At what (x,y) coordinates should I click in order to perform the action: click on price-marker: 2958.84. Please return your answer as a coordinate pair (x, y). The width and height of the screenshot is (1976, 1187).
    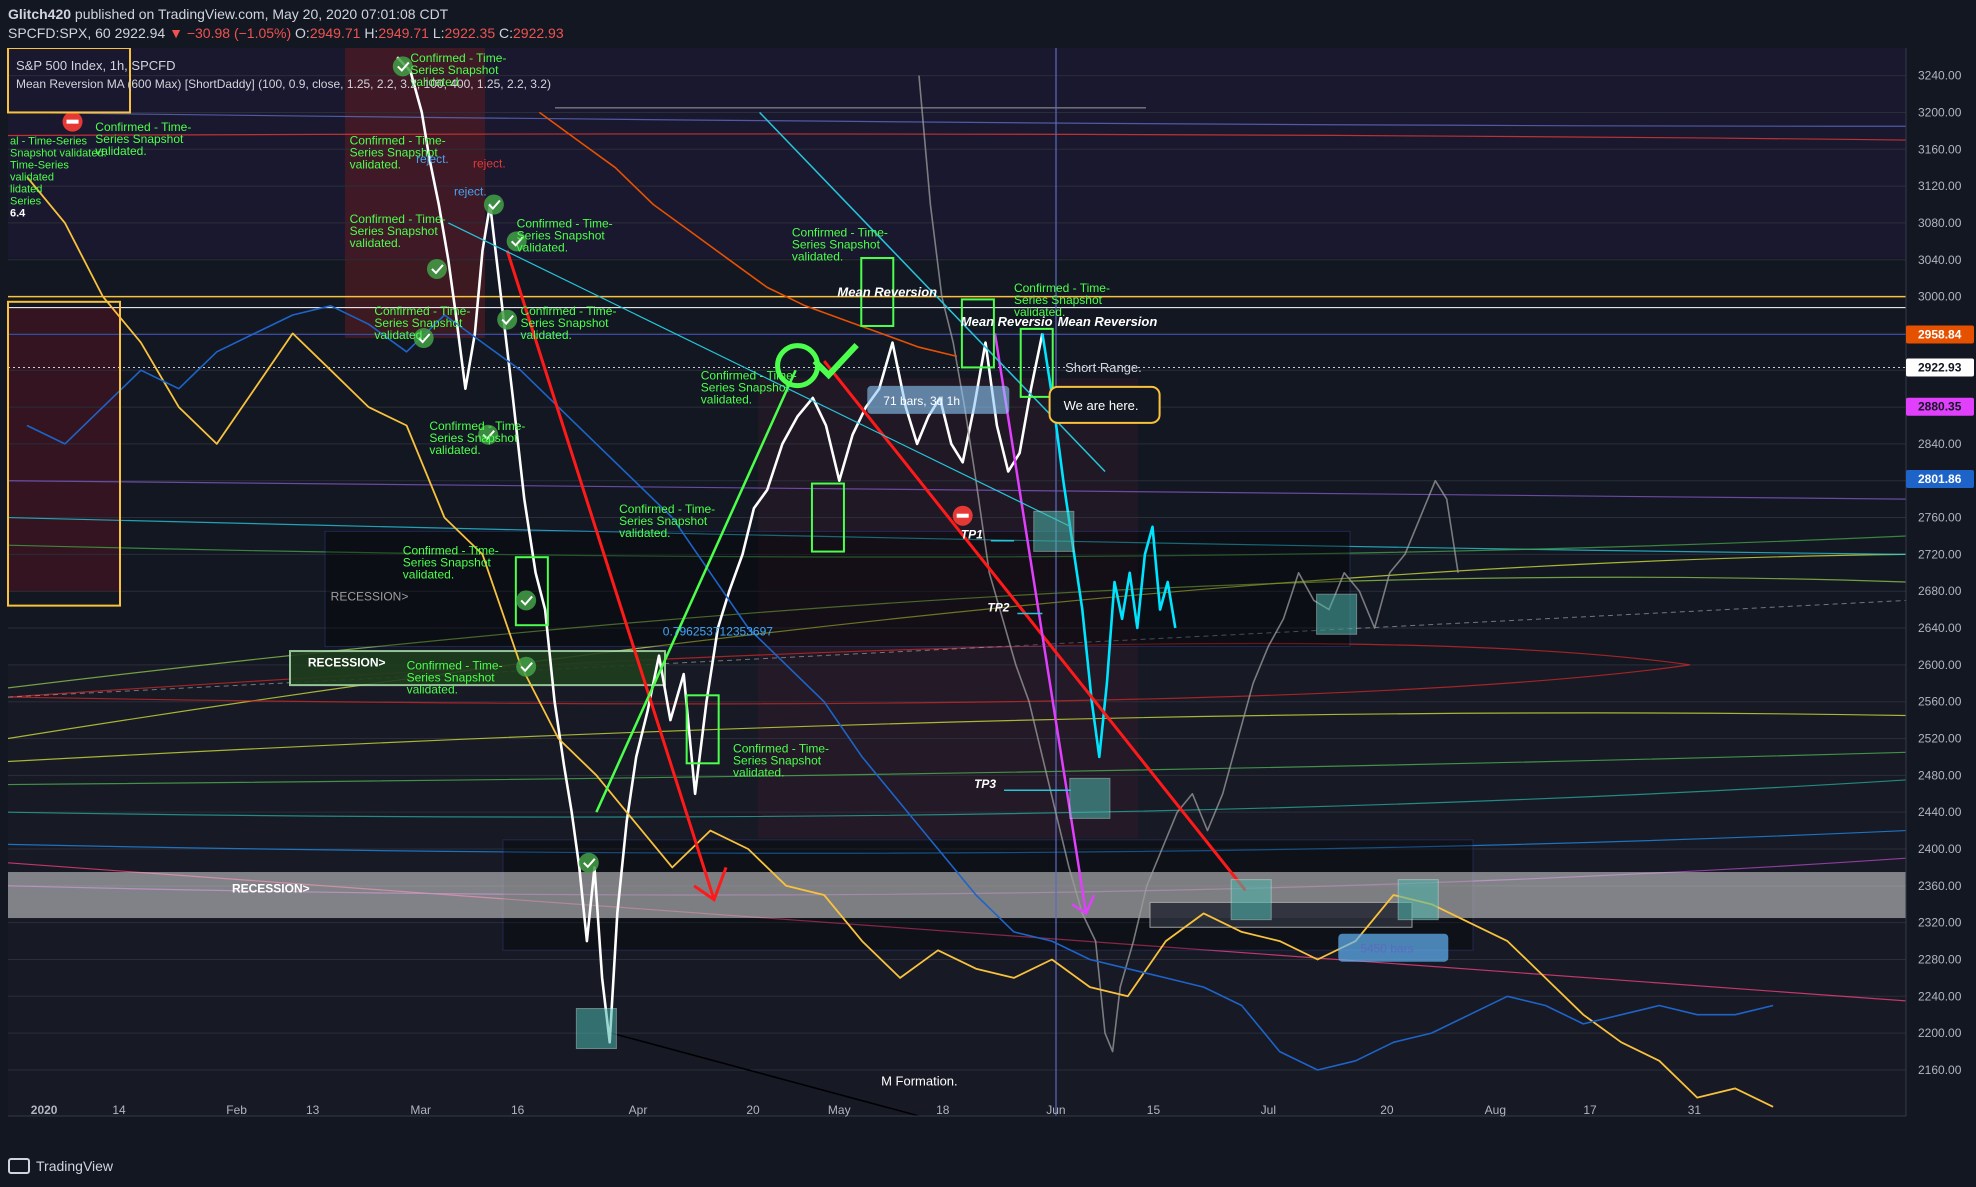
    Looking at the image, I should click on (1940, 334).